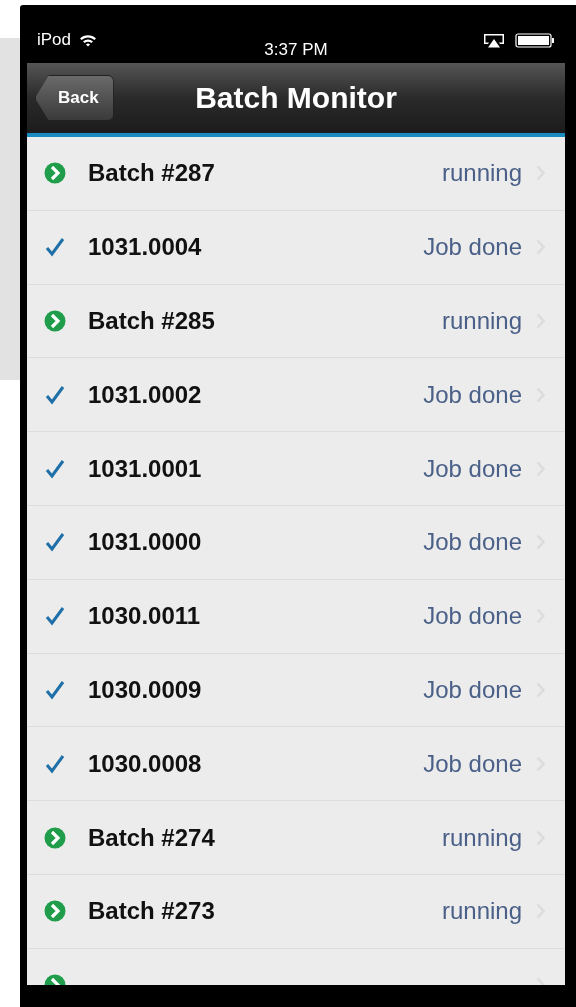 The width and height of the screenshot is (576, 1007). What do you see at coordinates (296, 690) in the screenshot?
I see `batch-row: 1030.0009 Job done` at bounding box center [296, 690].